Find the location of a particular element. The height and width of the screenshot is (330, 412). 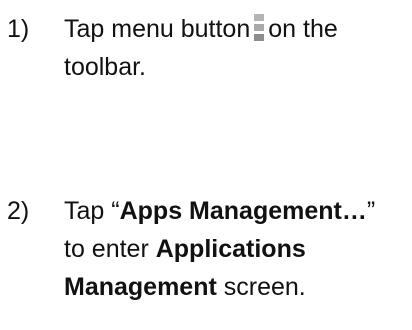

step-line: Tap menu button on the is located at coordinates (234, 29).